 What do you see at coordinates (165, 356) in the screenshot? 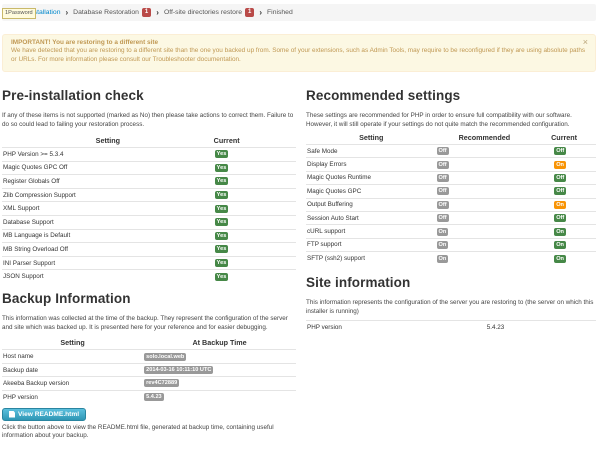
I see `value-badge: solo.local.web` at bounding box center [165, 356].